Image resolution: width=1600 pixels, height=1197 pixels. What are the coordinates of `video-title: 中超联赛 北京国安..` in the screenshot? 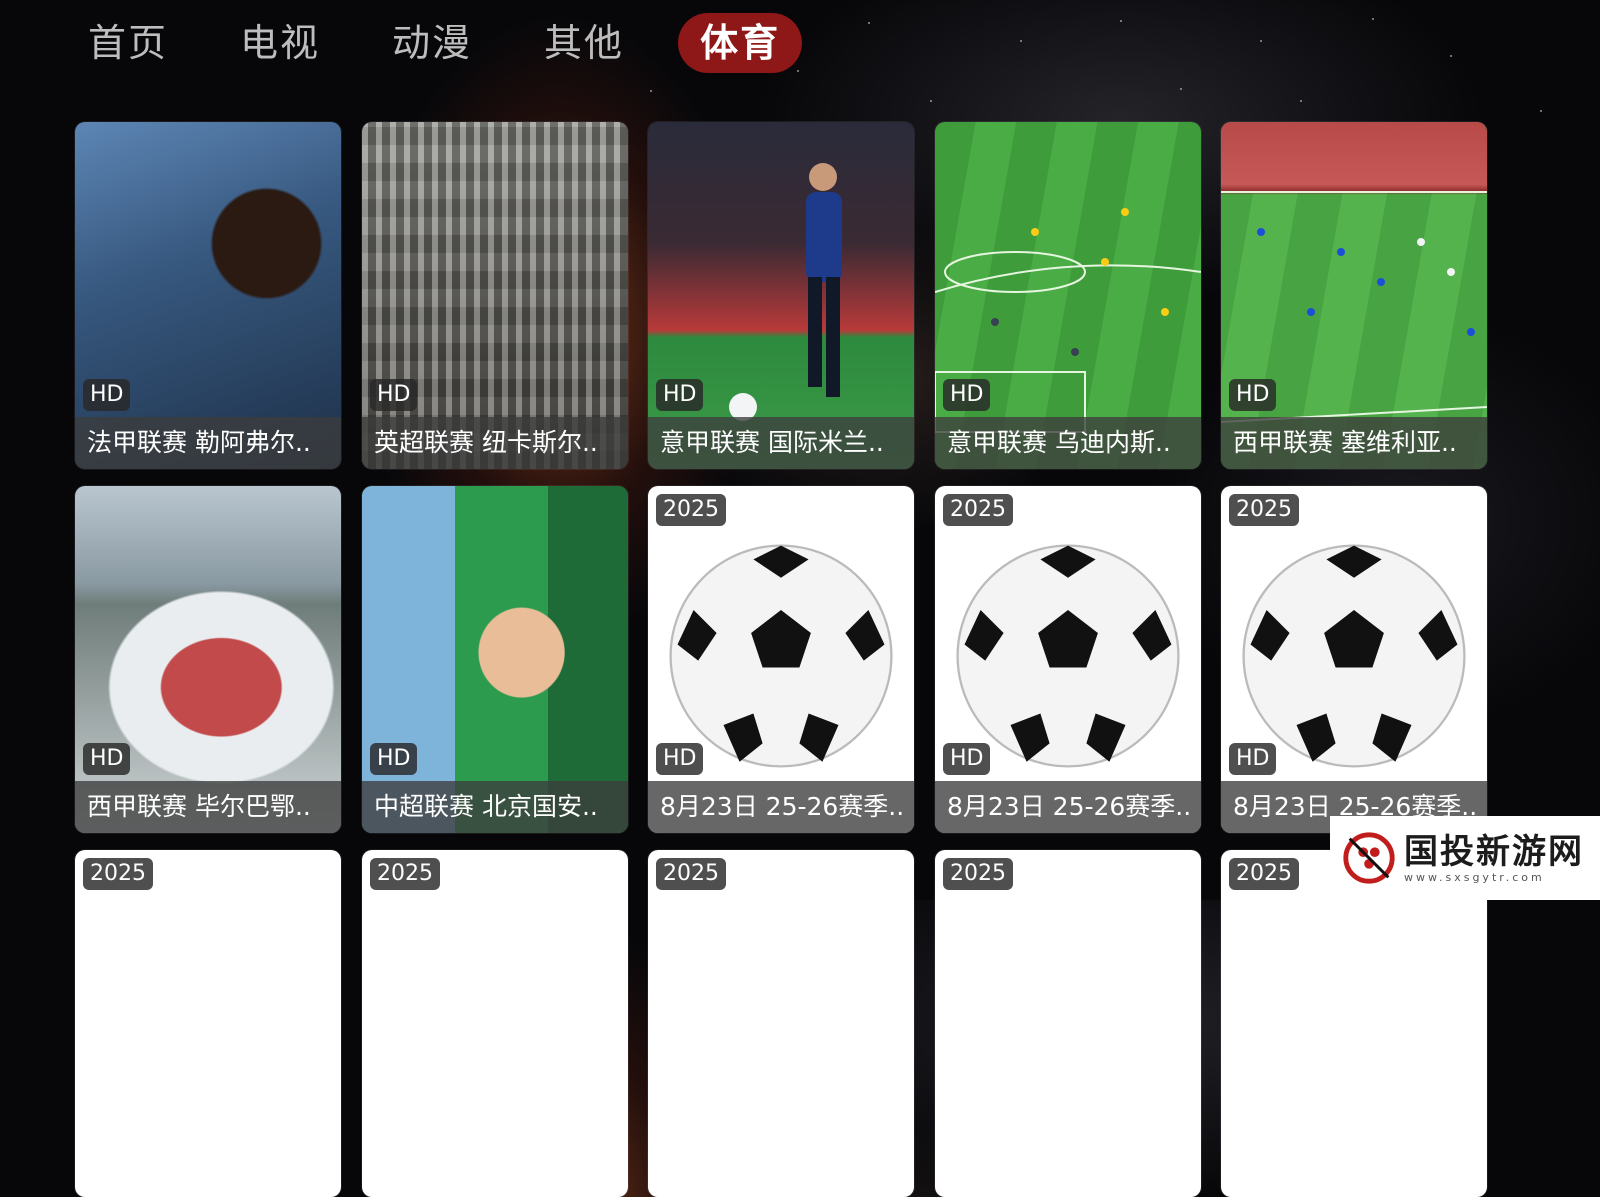 It's located at (495, 807).